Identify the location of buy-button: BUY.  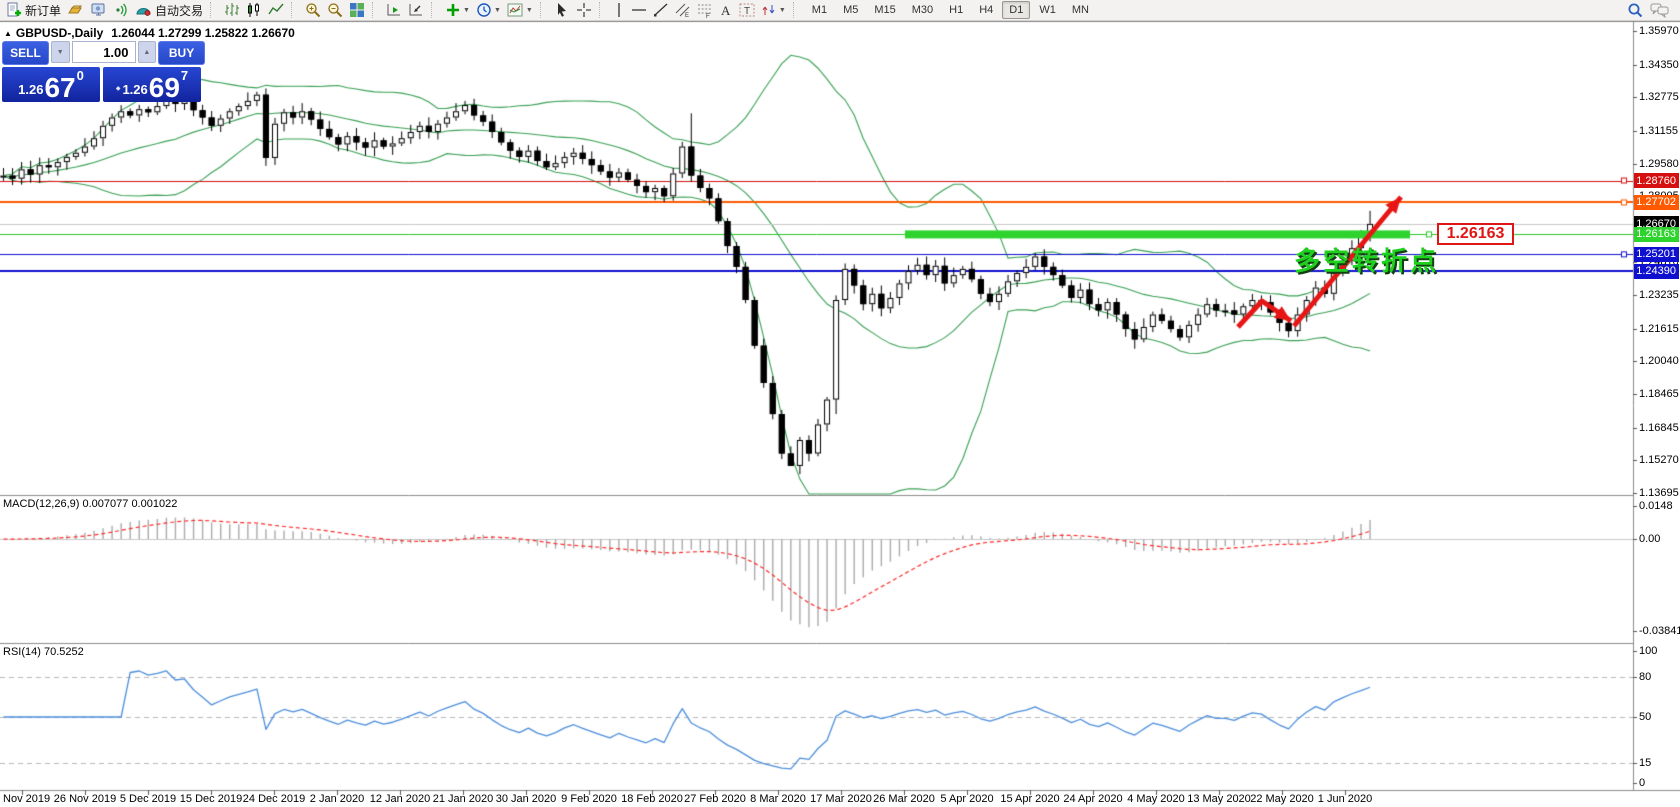
(181, 53).